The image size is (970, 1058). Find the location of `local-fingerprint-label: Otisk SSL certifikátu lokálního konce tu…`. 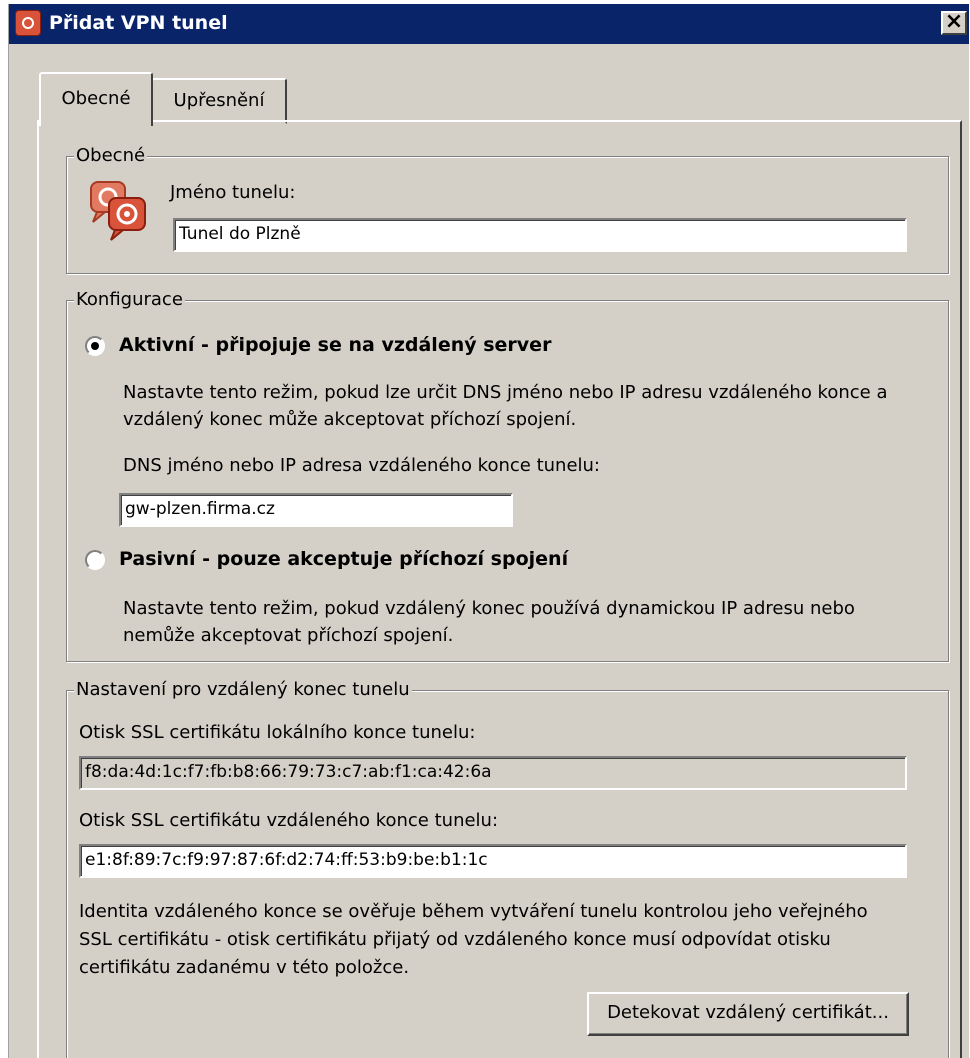

local-fingerprint-label: Otisk SSL certifikátu lokálního konce tu… is located at coordinates (277, 732).